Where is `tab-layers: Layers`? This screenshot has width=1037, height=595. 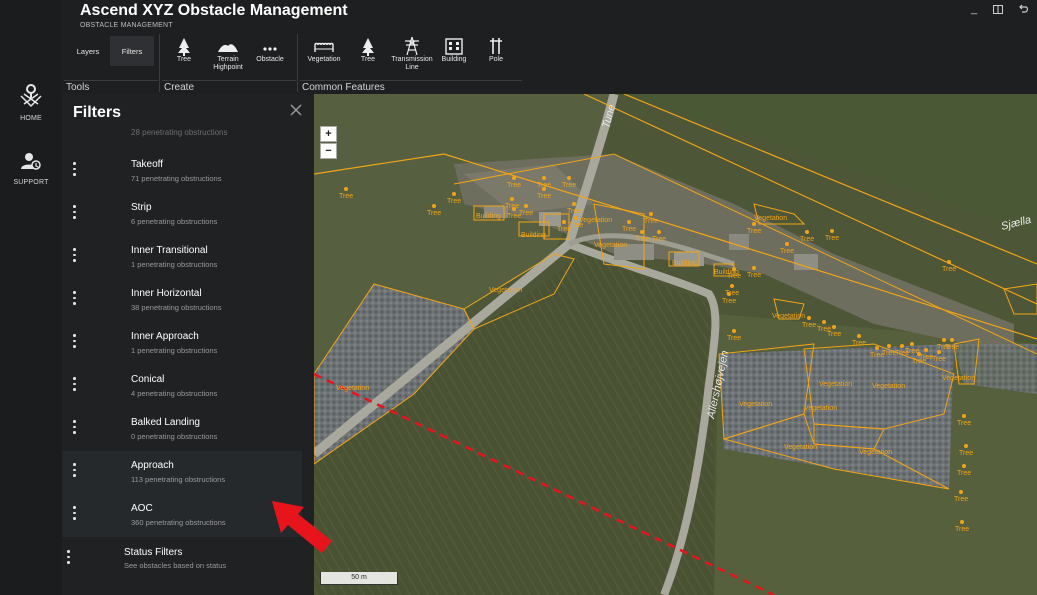
tab-layers: Layers is located at coordinates (88, 51).